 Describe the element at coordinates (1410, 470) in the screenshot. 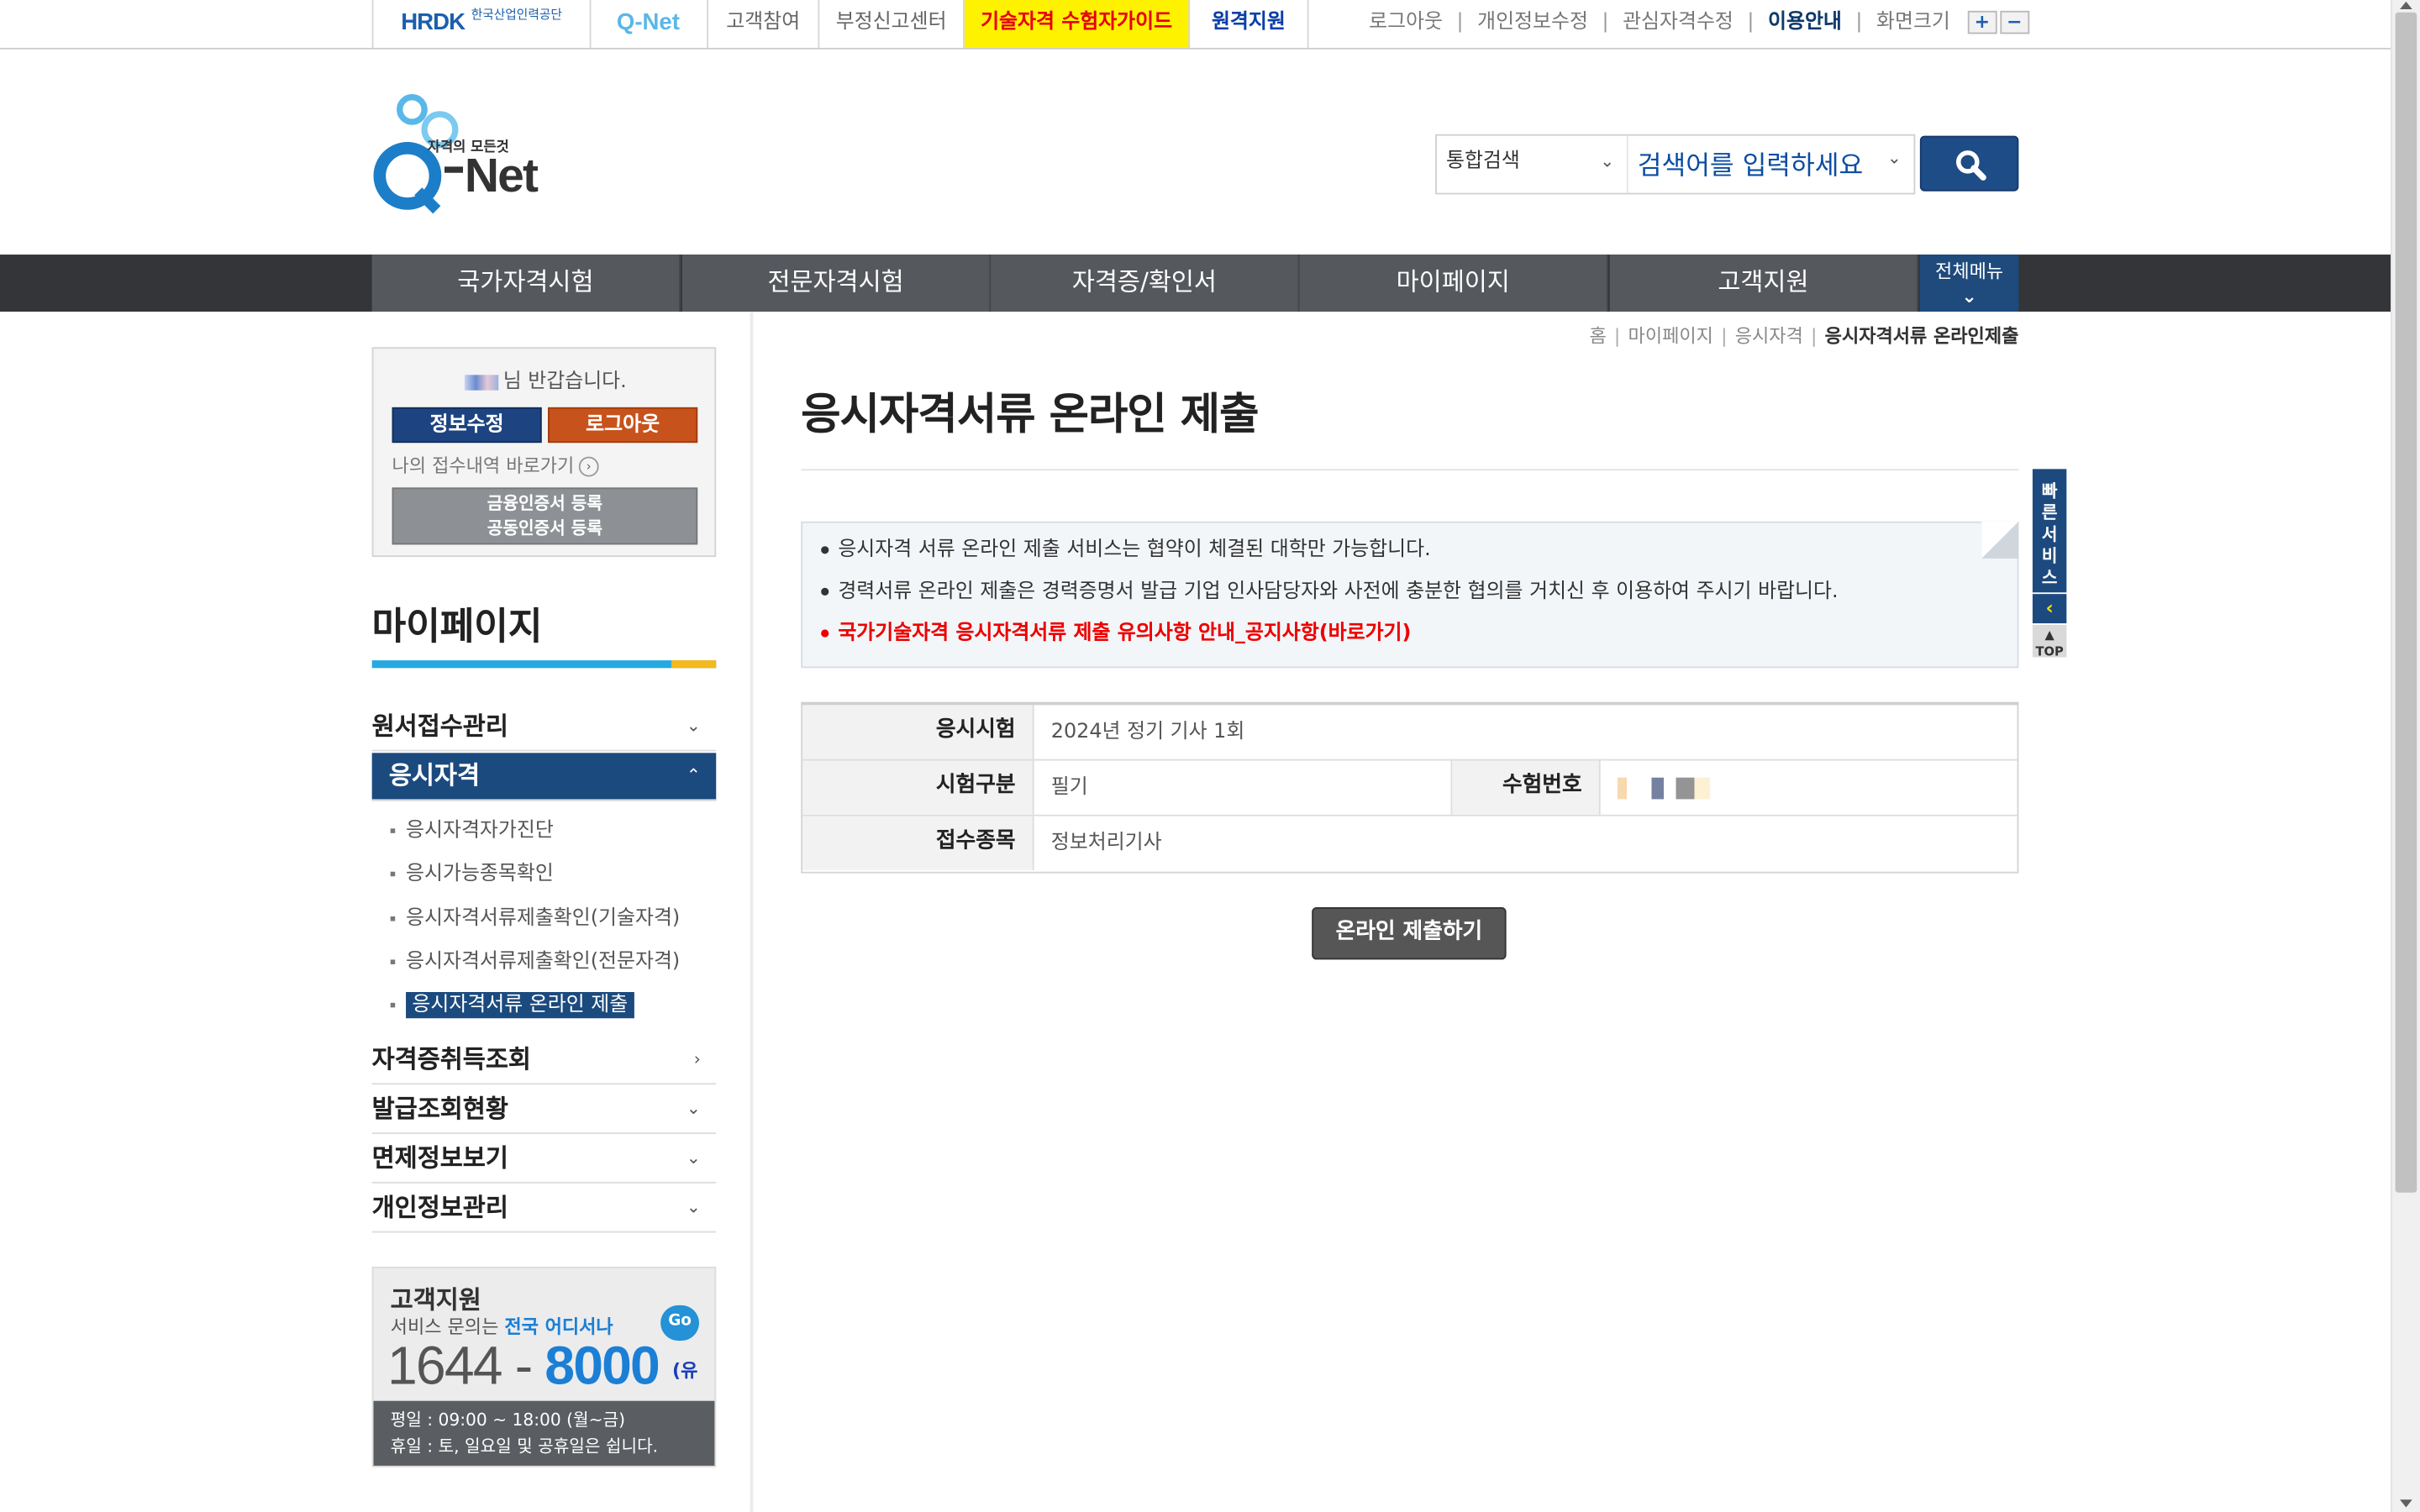

I see `title-divider` at that location.